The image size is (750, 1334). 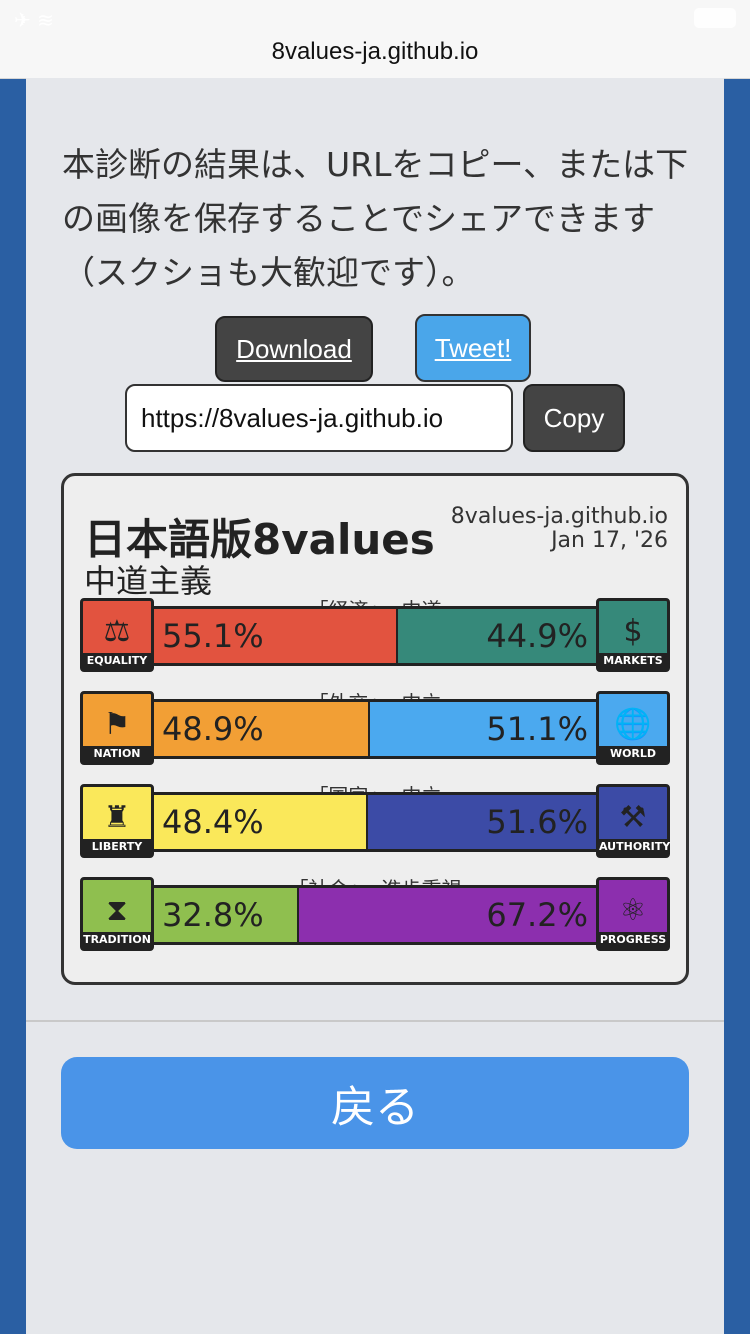 I want to click on right-bar-segment: 44.9%, so click(x=496, y=636).